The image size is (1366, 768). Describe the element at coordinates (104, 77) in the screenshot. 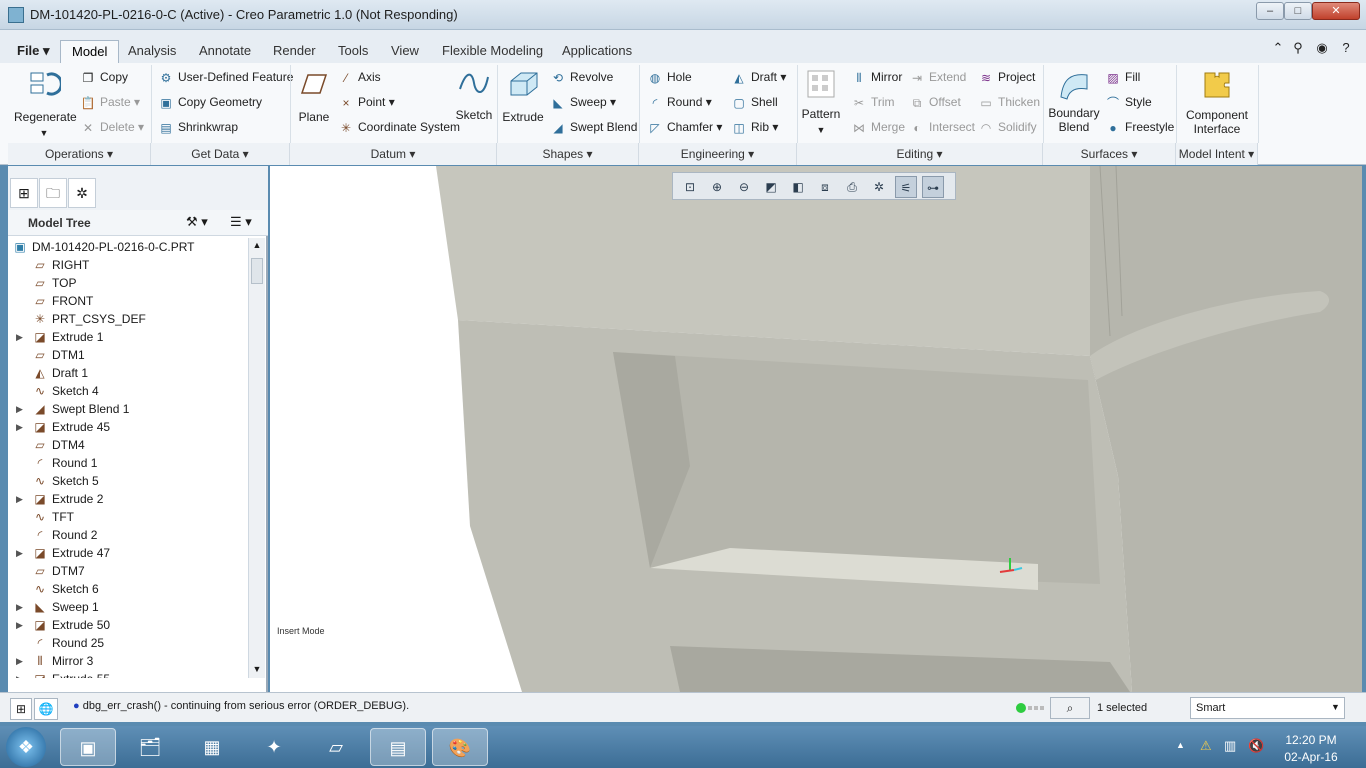

I see `copy-button: ❐ Copy` at that location.